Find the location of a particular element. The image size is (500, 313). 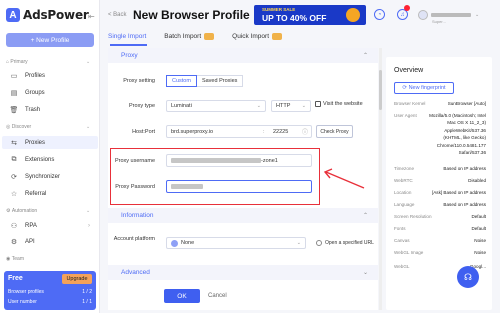

checkbox-icon is located at coordinates (318, 104).